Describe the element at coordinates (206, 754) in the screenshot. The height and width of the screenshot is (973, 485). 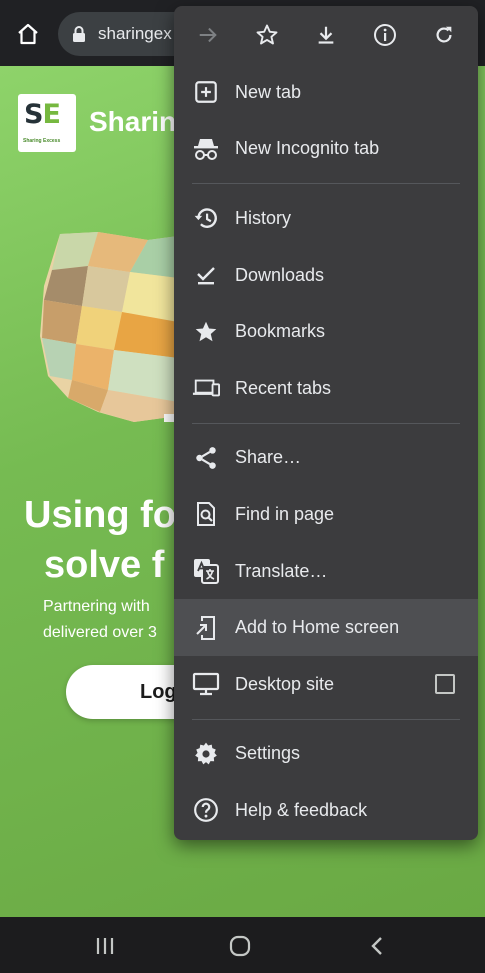
I see `settings-icon` at that location.